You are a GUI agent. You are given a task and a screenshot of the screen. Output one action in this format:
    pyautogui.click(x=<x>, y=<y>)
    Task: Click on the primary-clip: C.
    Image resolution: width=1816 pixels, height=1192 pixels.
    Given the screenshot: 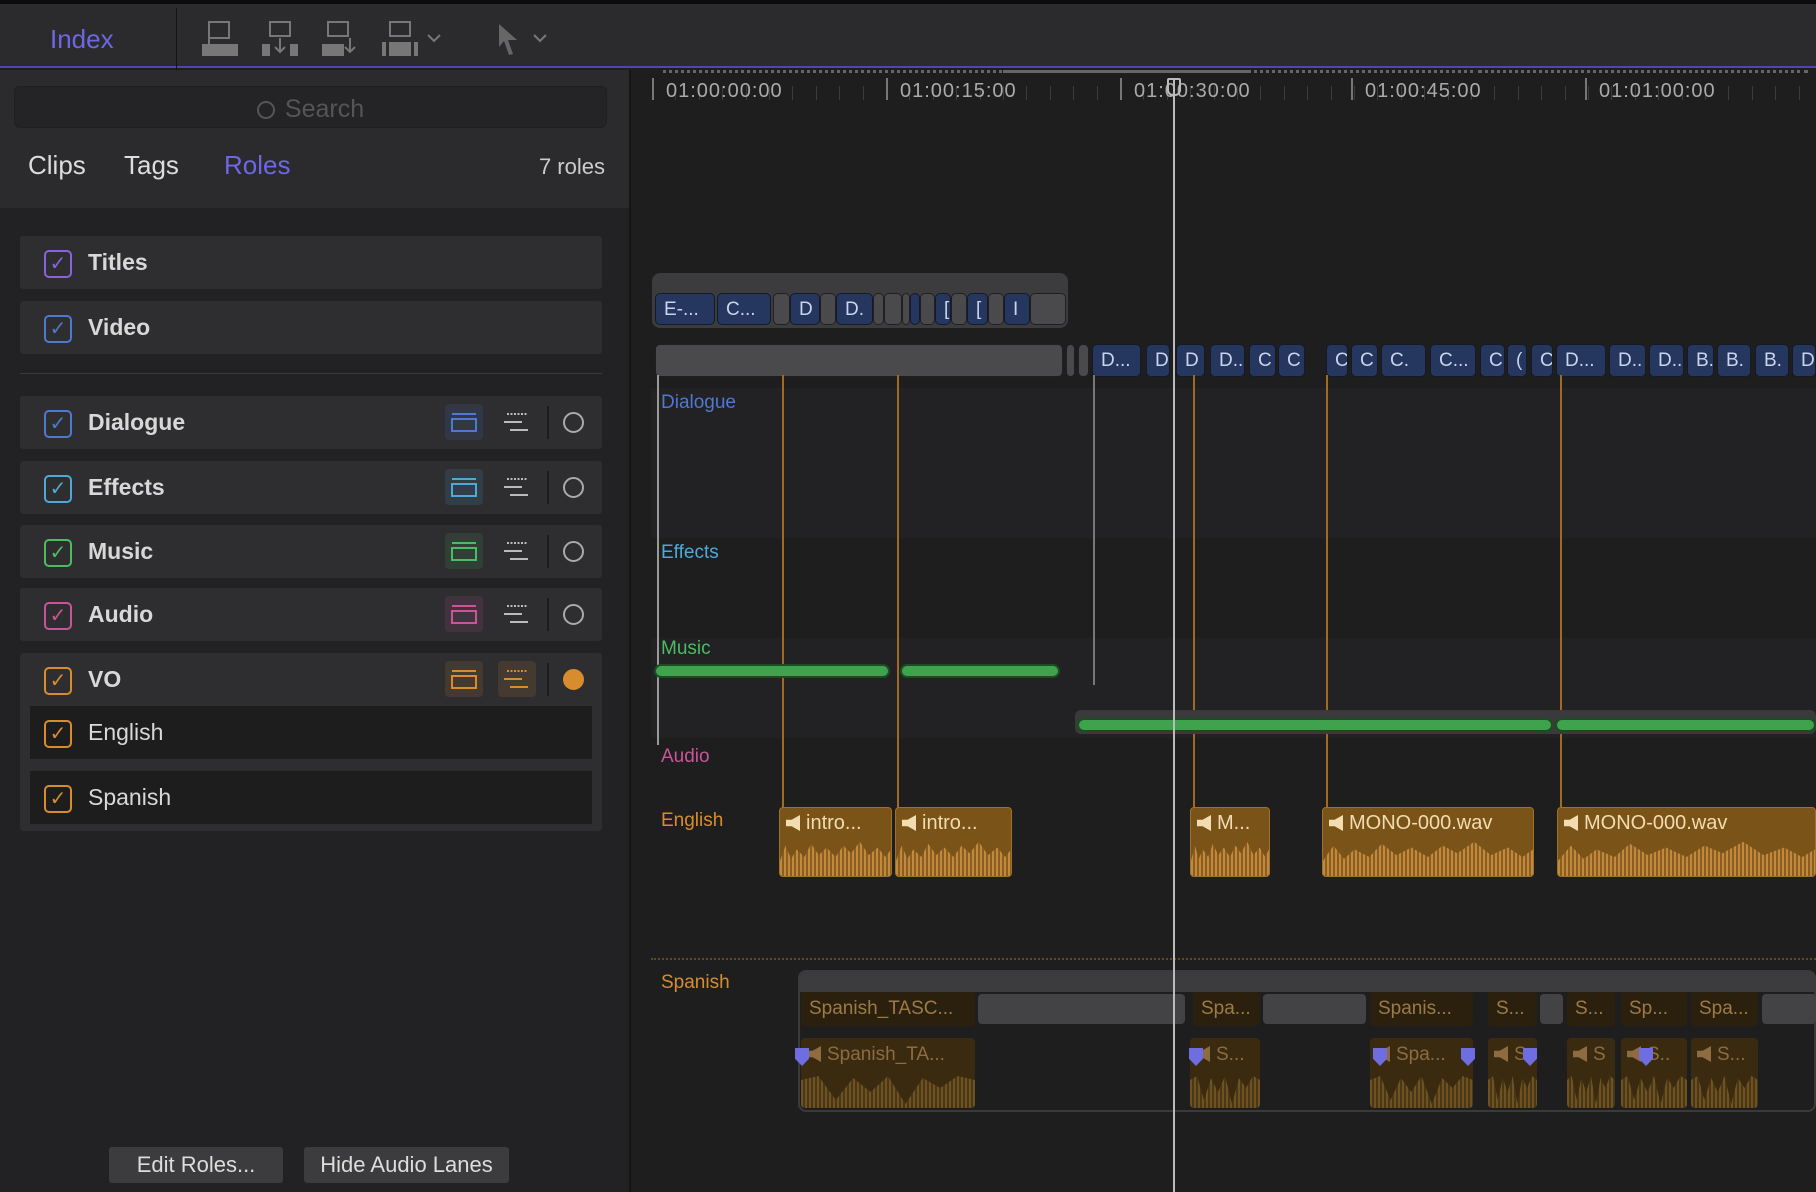 What is the action you would take?
    pyautogui.click(x=1403, y=360)
    